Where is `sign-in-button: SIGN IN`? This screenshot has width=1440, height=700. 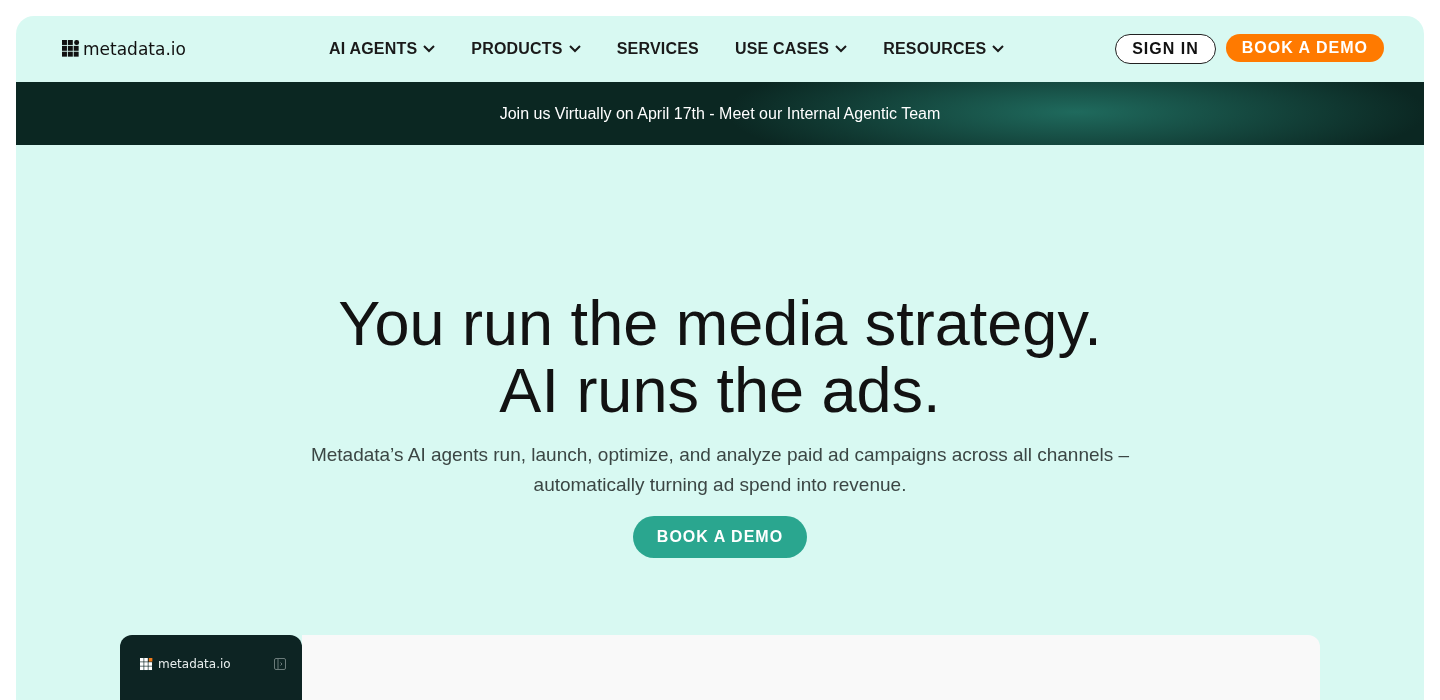 sign-in-button: SIGN IN is located at coordinates (1165, 49).